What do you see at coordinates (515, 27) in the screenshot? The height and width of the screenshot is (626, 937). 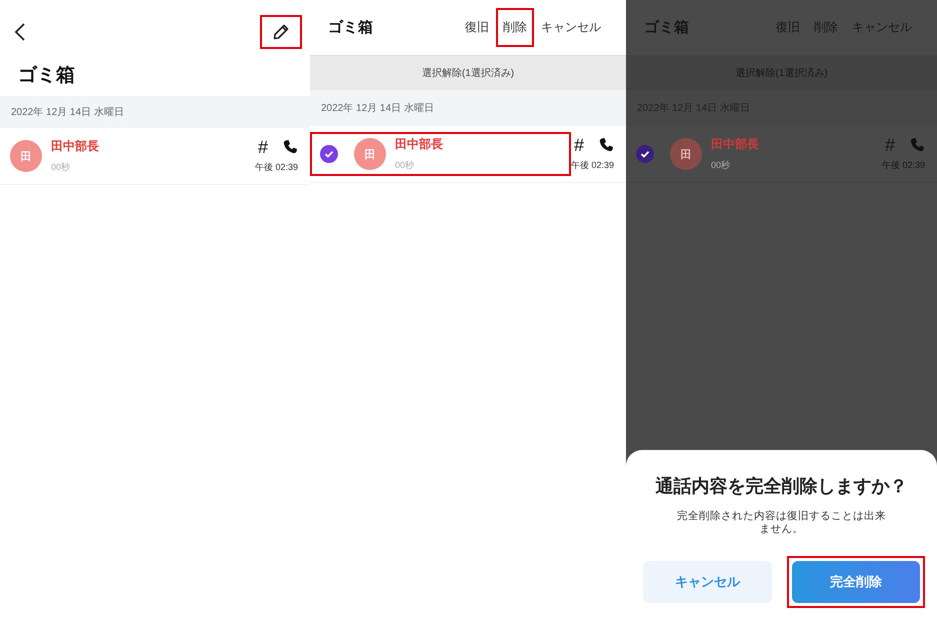 I see `action-button: 削除` at bounding box center [515, 27].